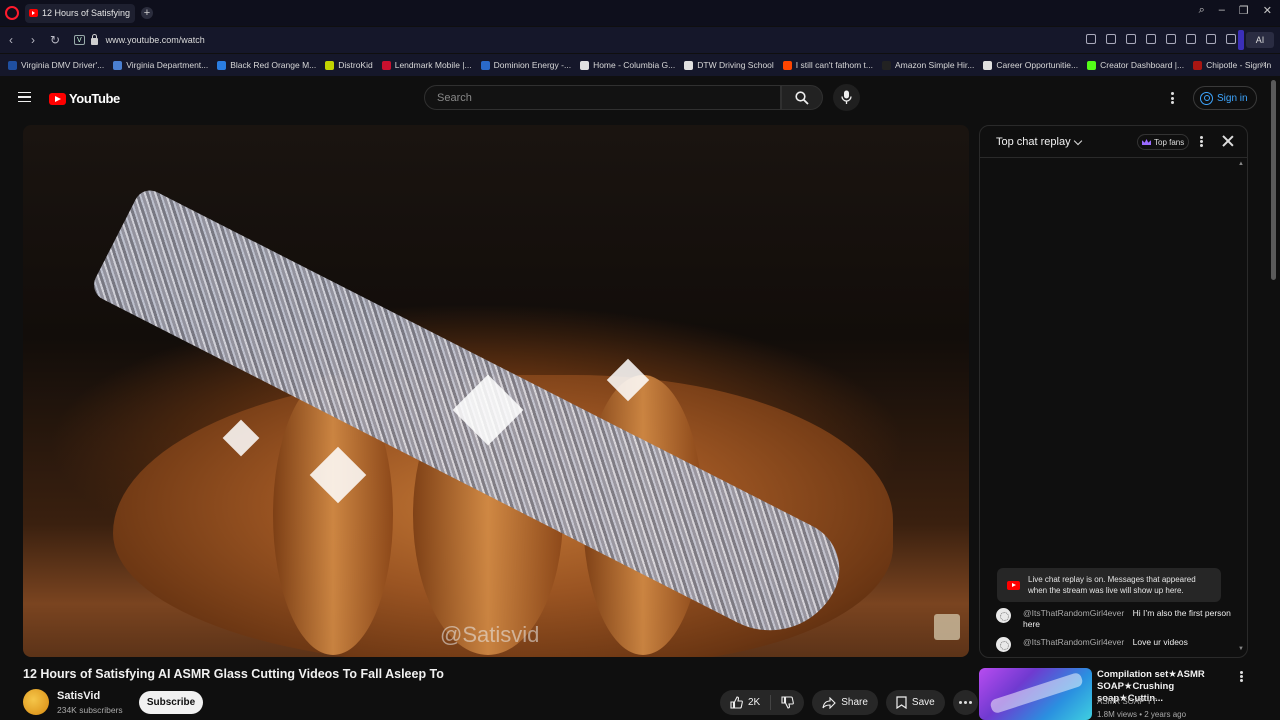 The image size is (1280, 720). What do you see at coordinates (1232, 98) in the screenshot?
I see `sign-in-label: Sign in` at bounding box center [1232, 98].